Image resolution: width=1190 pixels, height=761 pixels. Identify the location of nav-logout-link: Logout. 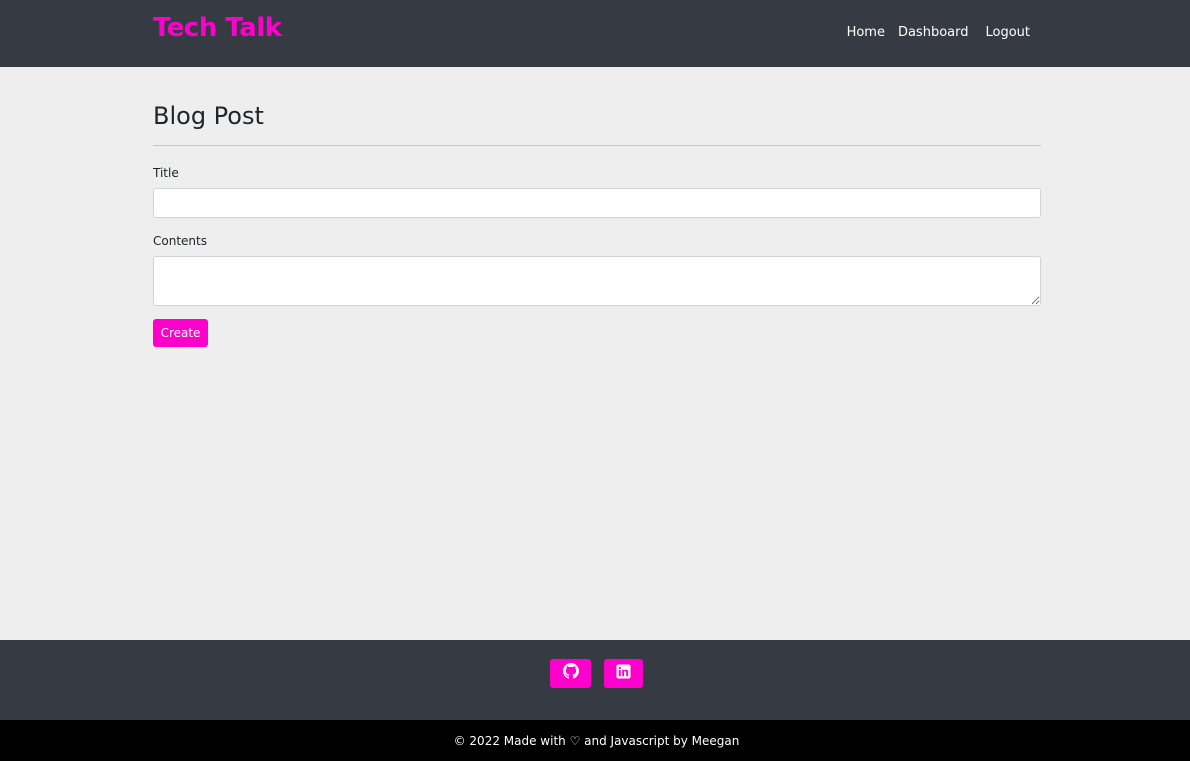
(1007, 32).